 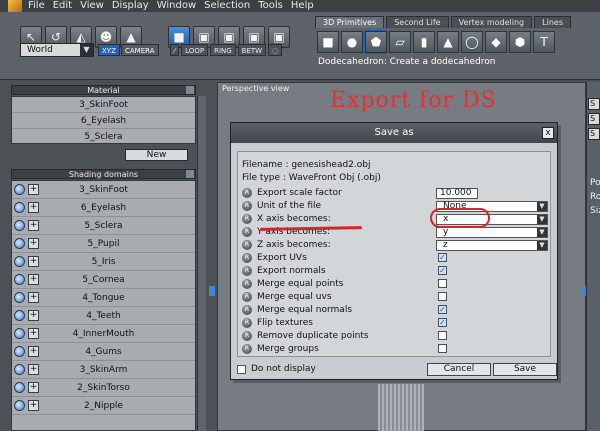 I want to click on tab-3d-primitives: 3D Primitives, so click(x=350, y=22).